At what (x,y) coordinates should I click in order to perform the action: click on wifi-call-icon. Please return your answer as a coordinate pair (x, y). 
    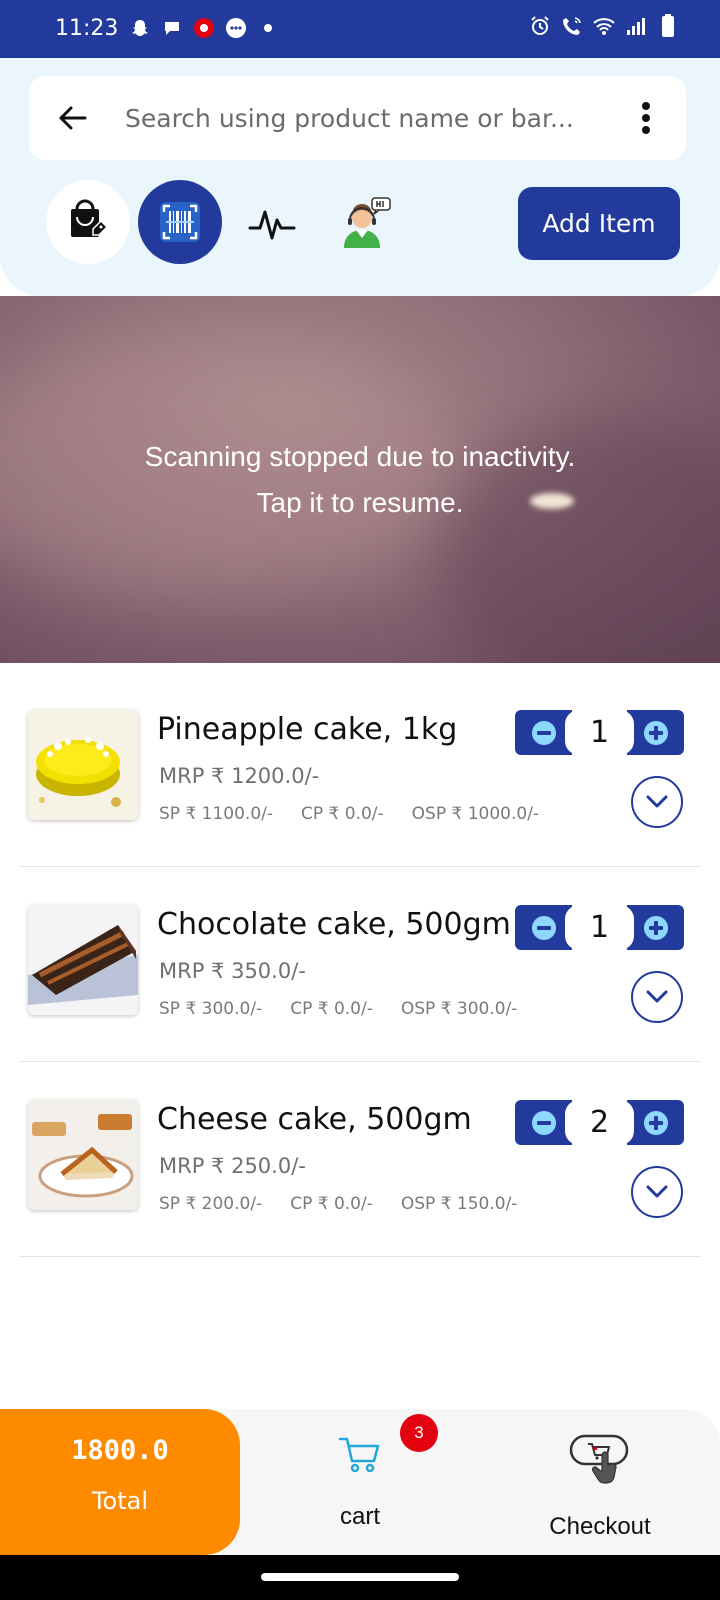
    Looking at the image, I should click on (572, 26).